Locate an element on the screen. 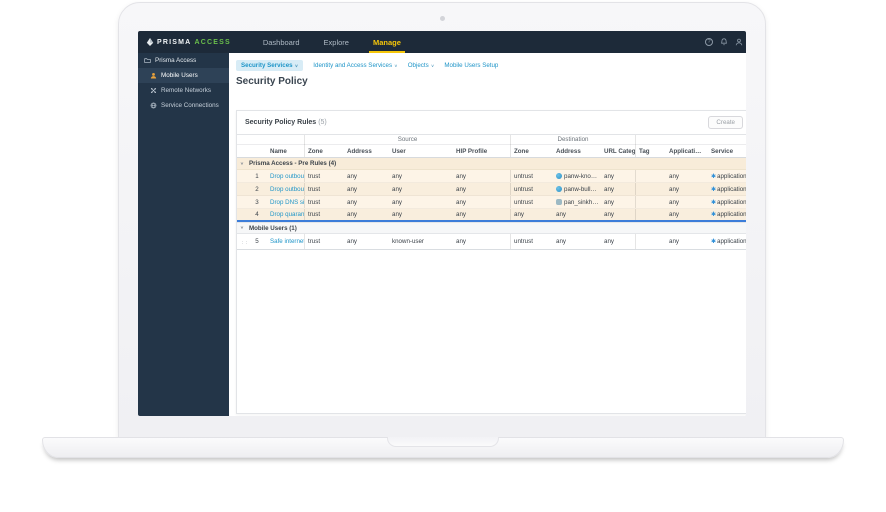  camera-dot is located at coordinates (442, 18).